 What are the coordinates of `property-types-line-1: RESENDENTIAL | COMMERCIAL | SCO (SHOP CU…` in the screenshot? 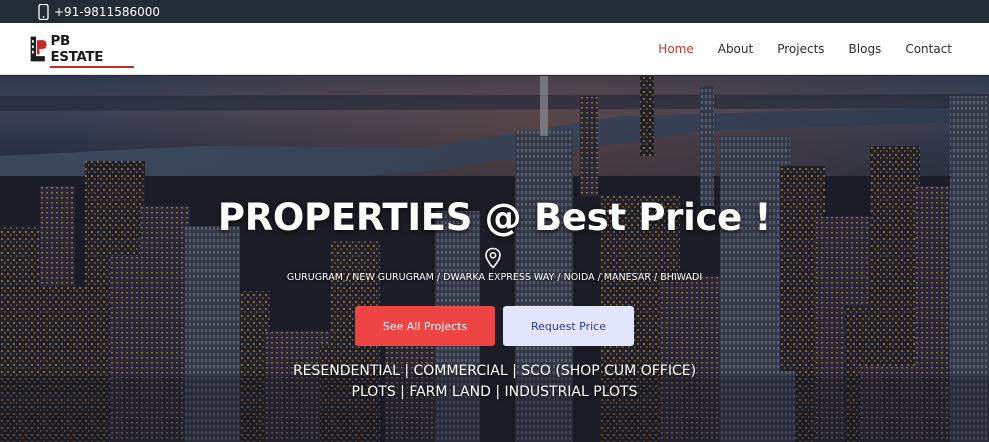 It's located at (494, 371).